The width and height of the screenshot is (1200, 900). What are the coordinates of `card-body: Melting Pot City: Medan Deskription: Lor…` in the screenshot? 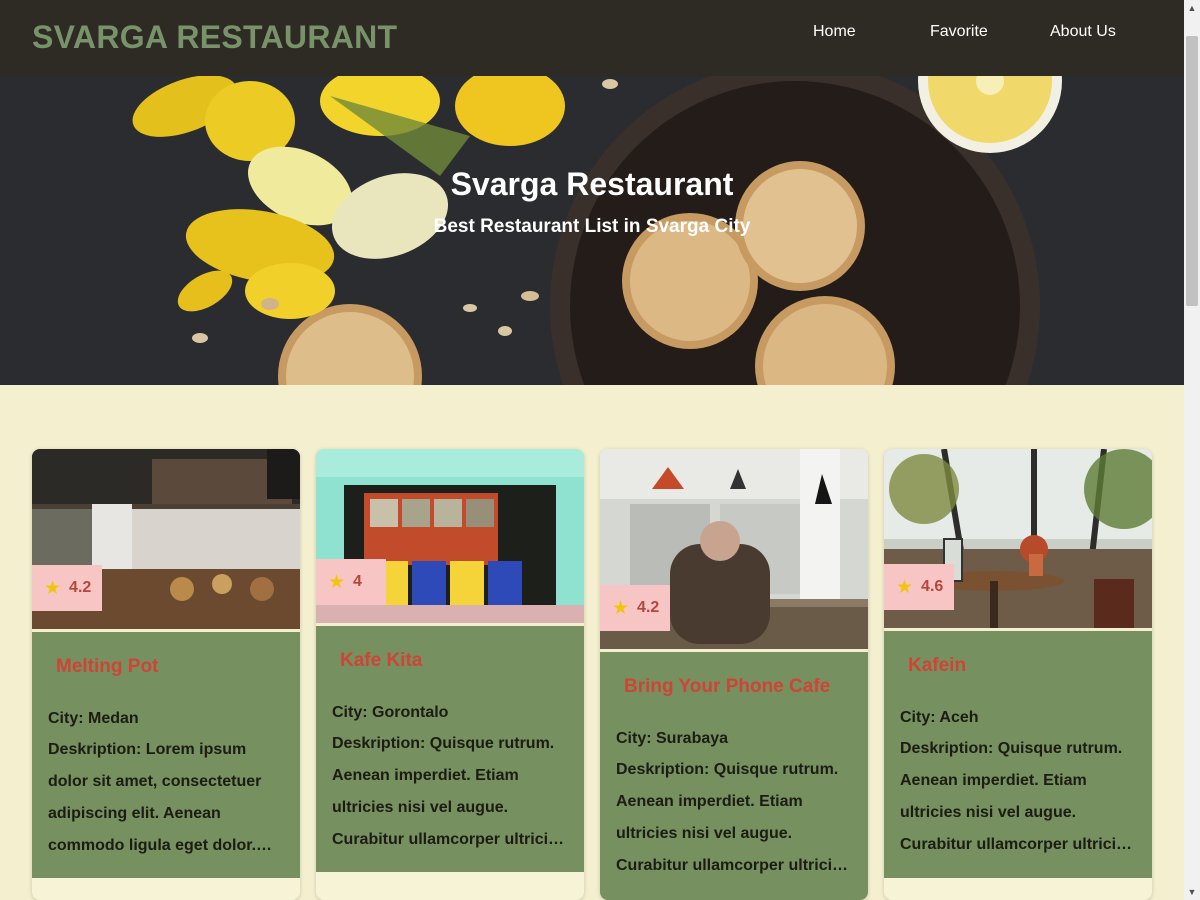 It's located at (166, 753).